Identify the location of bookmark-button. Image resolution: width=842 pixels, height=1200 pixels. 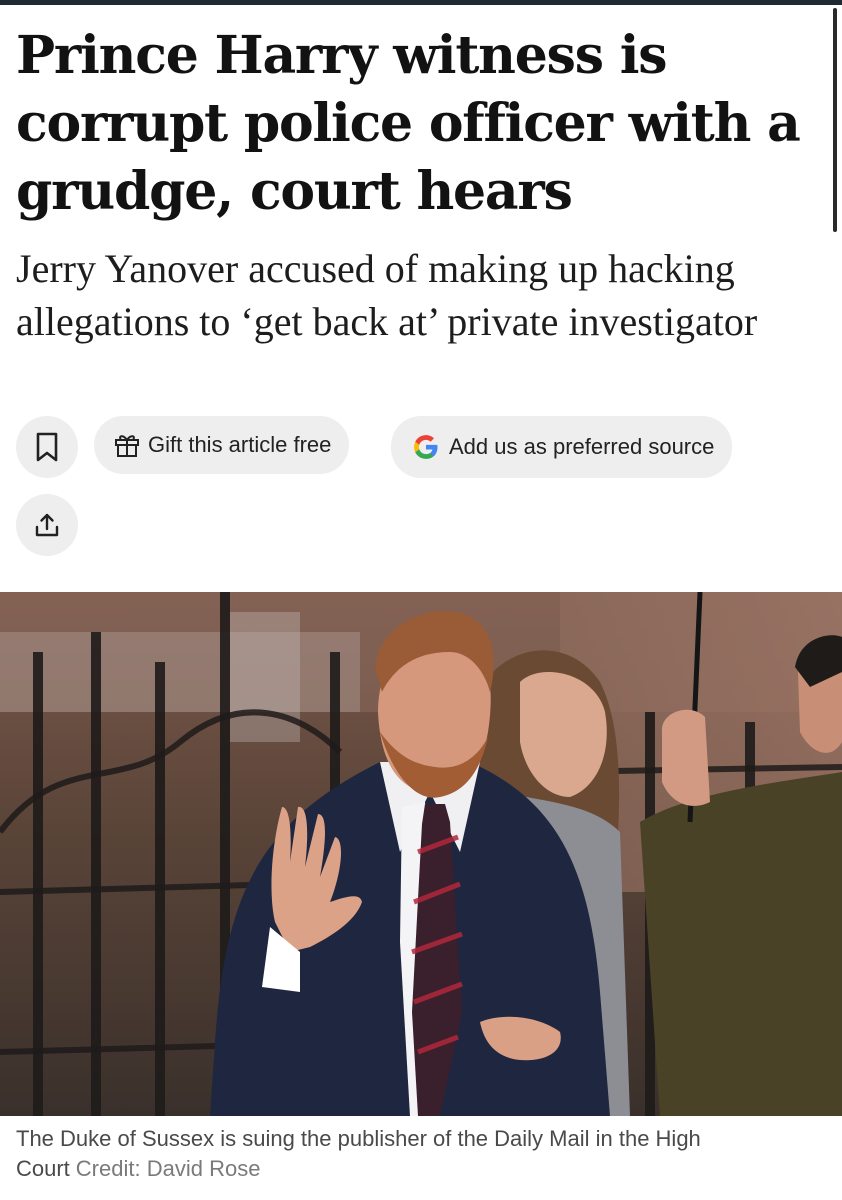
(47, 447).